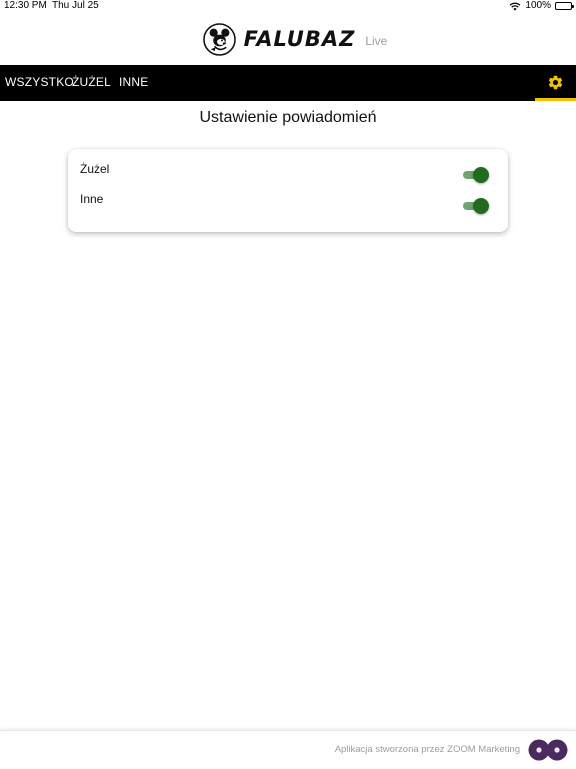  I want to click on footer: Aplikacja stworzona przez ZOOM Marketing, so click(288, 749).